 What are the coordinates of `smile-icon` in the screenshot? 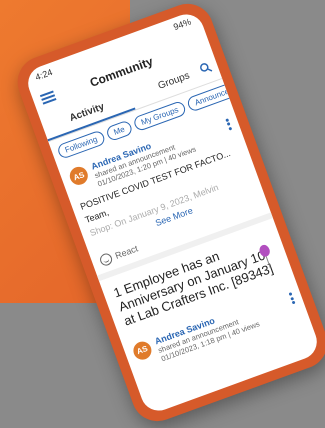 It's located at (106, 259).